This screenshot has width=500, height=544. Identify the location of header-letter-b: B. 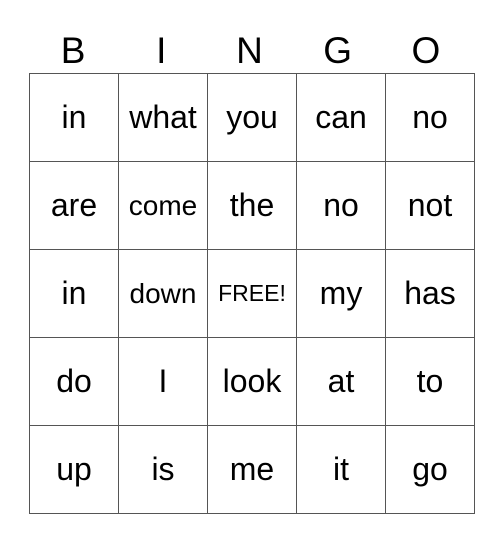
(73, 50).